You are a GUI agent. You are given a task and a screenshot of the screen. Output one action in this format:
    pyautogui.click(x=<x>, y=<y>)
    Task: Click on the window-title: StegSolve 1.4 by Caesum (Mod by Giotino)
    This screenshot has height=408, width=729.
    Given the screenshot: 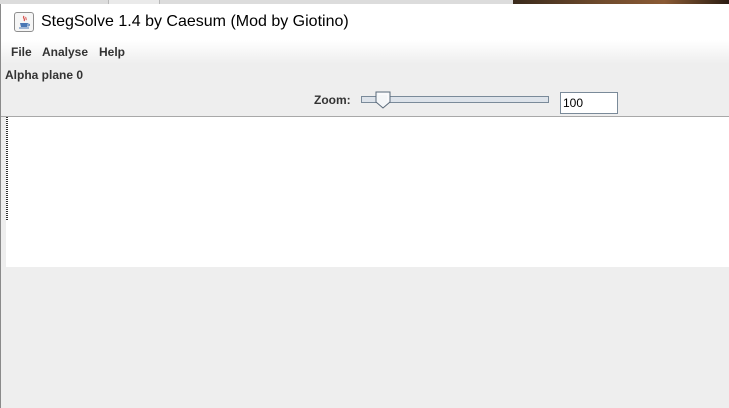 What is the action you would take?
    pyautogui.click(x=195, y=21)
    